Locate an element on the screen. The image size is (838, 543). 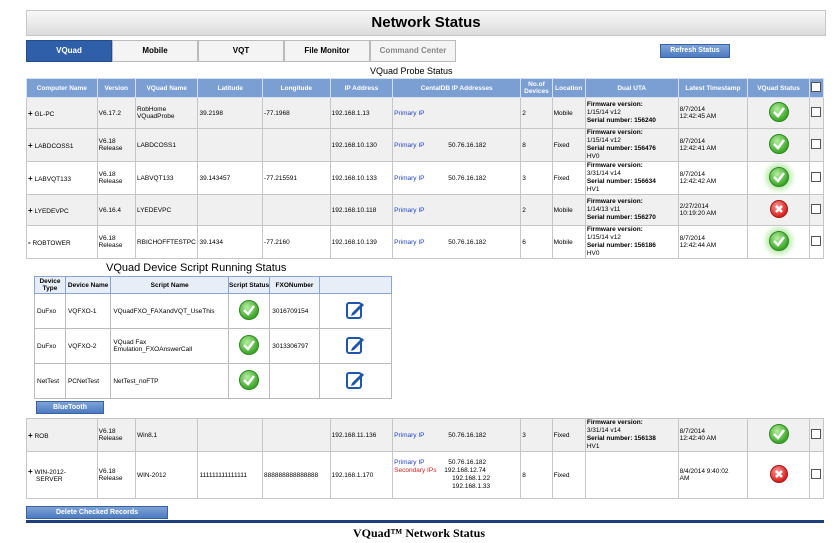
hw-version: HV1 is located at coordinates (593, 446).